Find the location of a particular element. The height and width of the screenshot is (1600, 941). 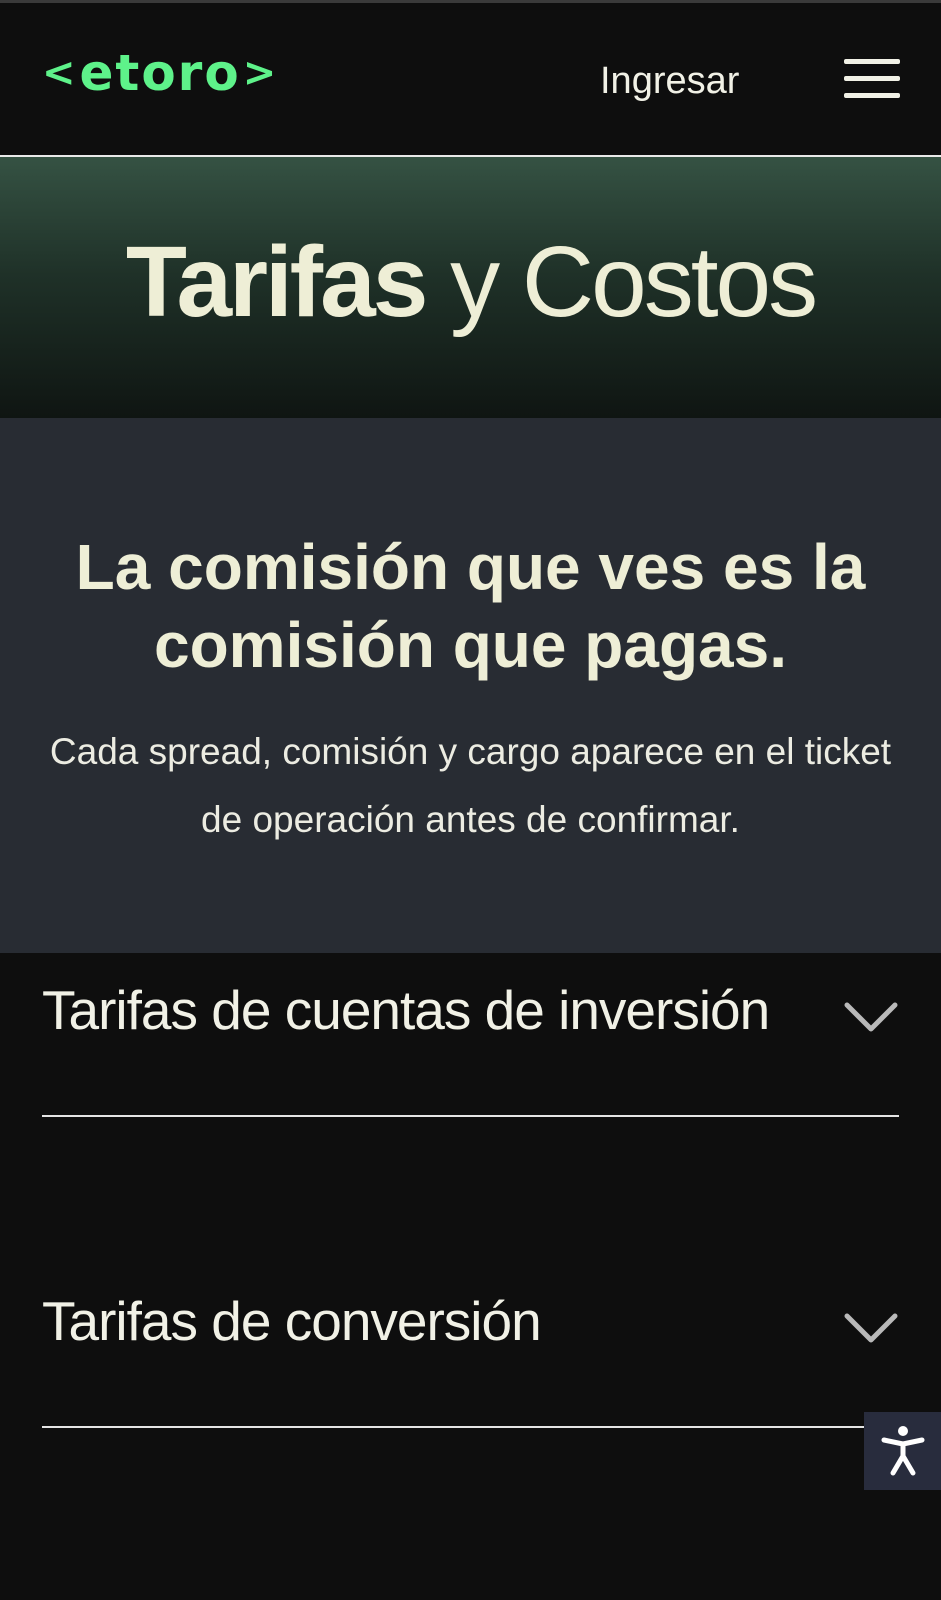

page-title-light: y Costos is located at coordinates (634, 282).